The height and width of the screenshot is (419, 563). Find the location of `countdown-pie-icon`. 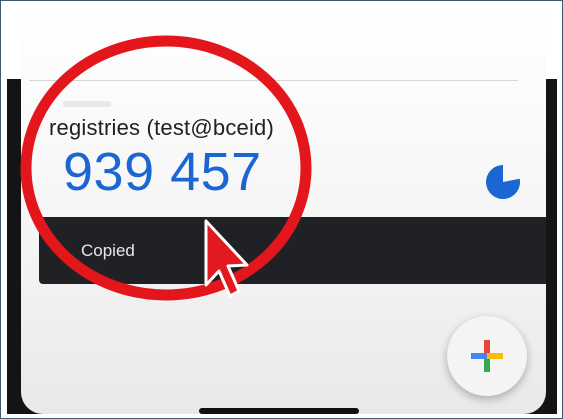

countdown-pie-icon is located at coordinates (503, 182).